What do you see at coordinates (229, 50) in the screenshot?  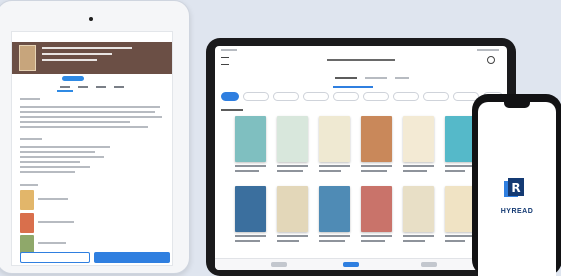 I see `status-bar-time` at bounding box center [229, 50].